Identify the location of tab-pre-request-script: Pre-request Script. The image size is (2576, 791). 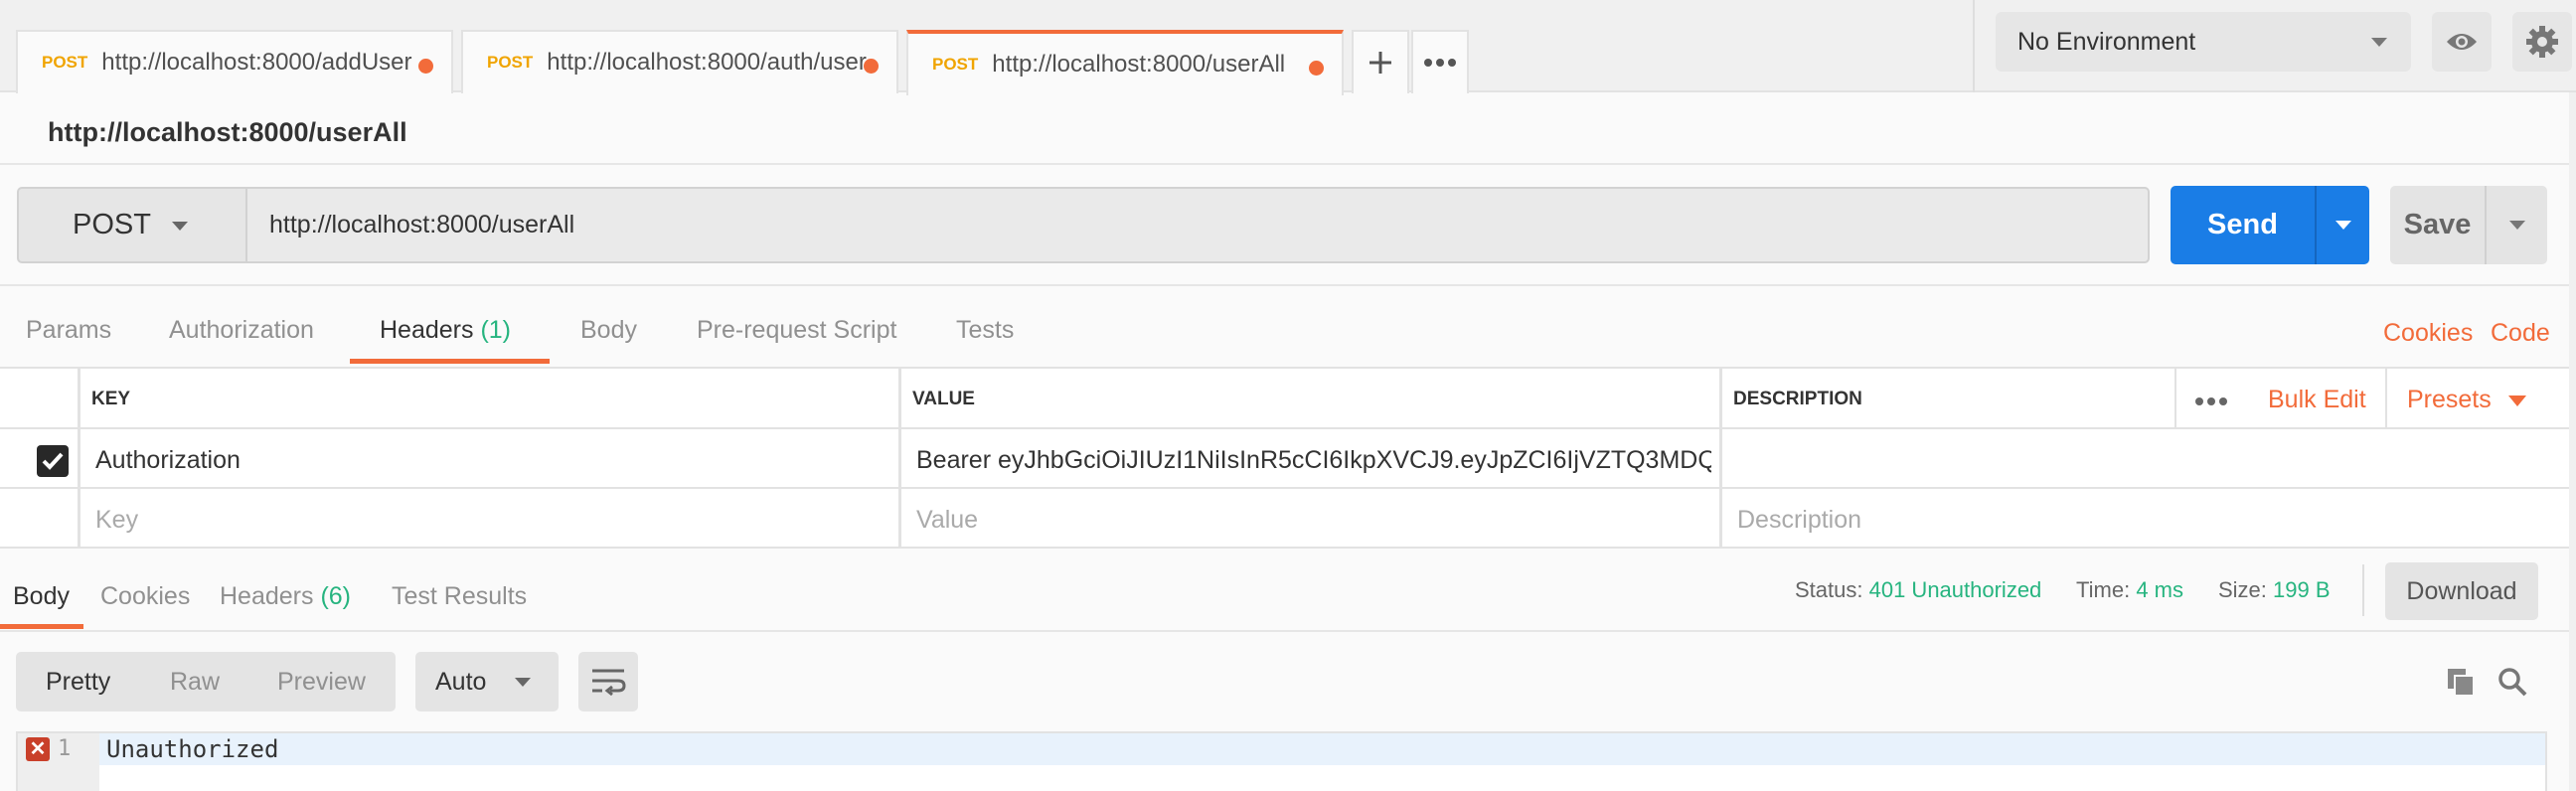
(796, 330).